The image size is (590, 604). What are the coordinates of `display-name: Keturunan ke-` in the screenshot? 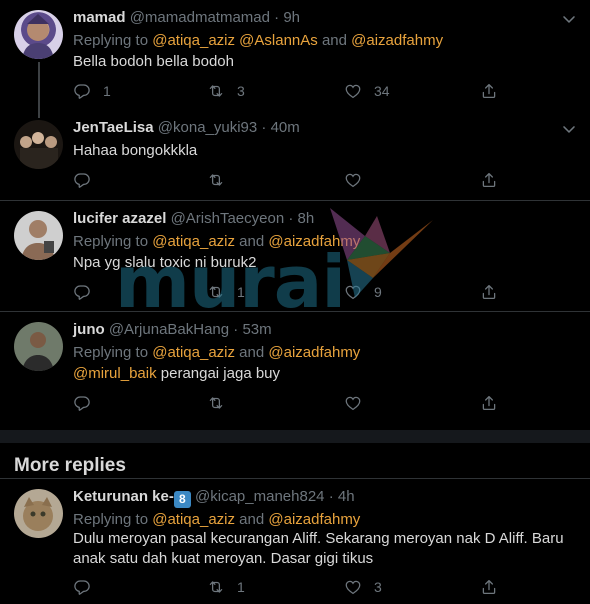 It's located at (123, 496).